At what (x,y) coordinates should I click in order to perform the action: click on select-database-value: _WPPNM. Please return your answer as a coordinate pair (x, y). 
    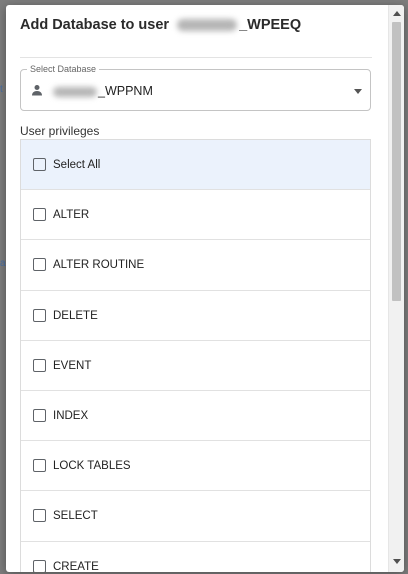
    Looking at the image, I should click on (103, 91).